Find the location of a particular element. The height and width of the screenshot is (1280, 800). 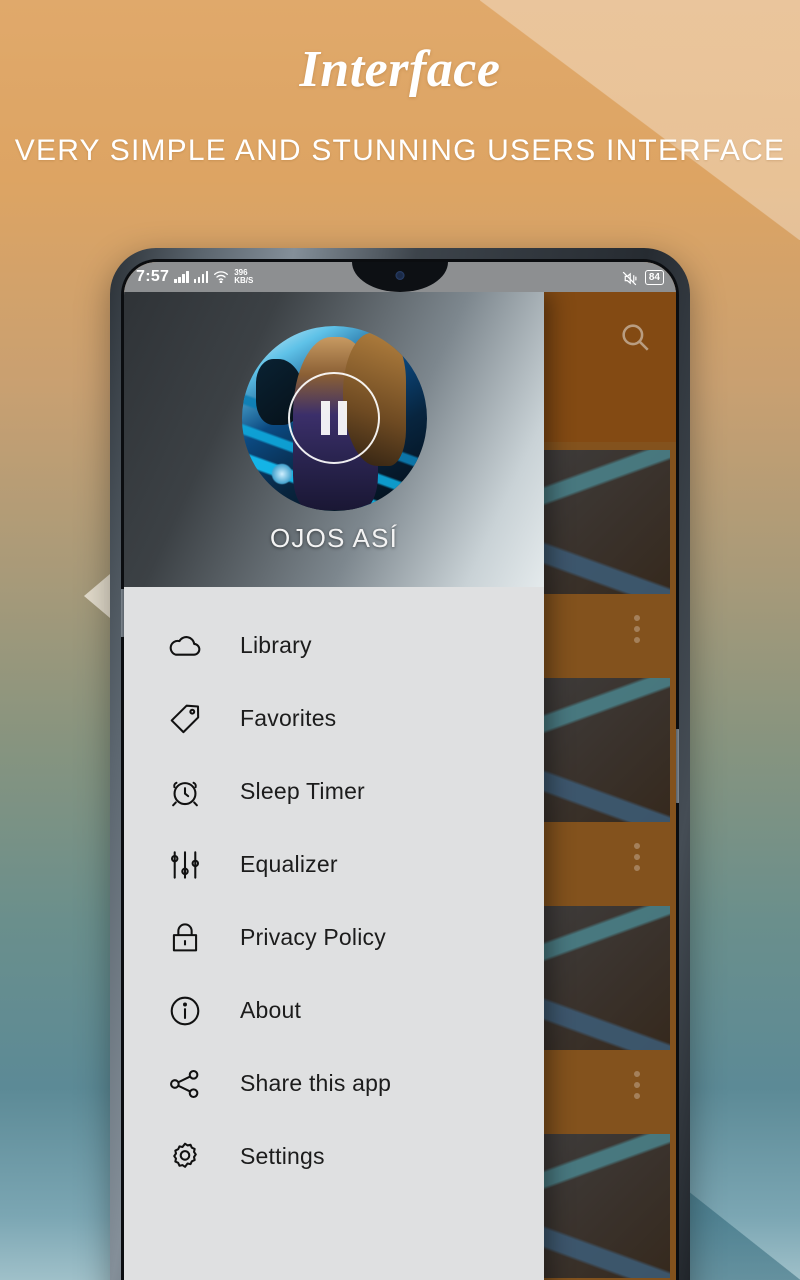

menu-item-label: About is located at coordinates (271, 1010).